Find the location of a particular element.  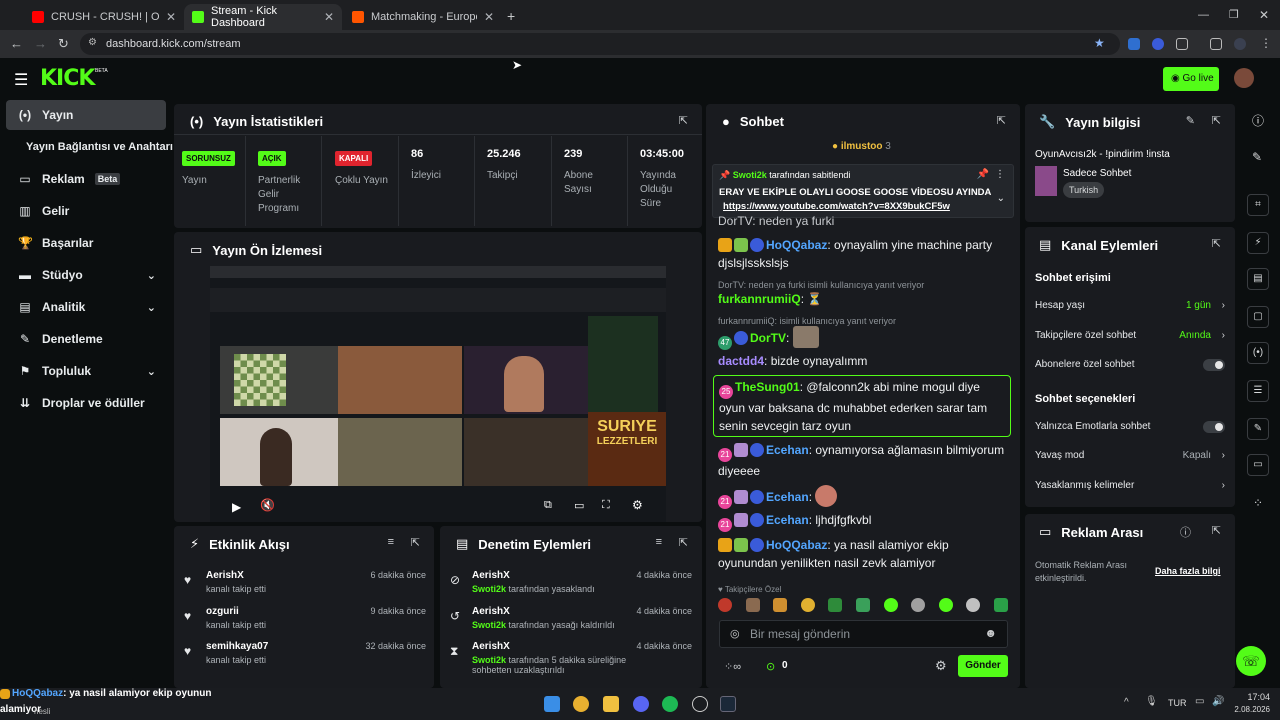

sidebar-item-yayin: (•) Yayın is located at coordinates (86, 115).